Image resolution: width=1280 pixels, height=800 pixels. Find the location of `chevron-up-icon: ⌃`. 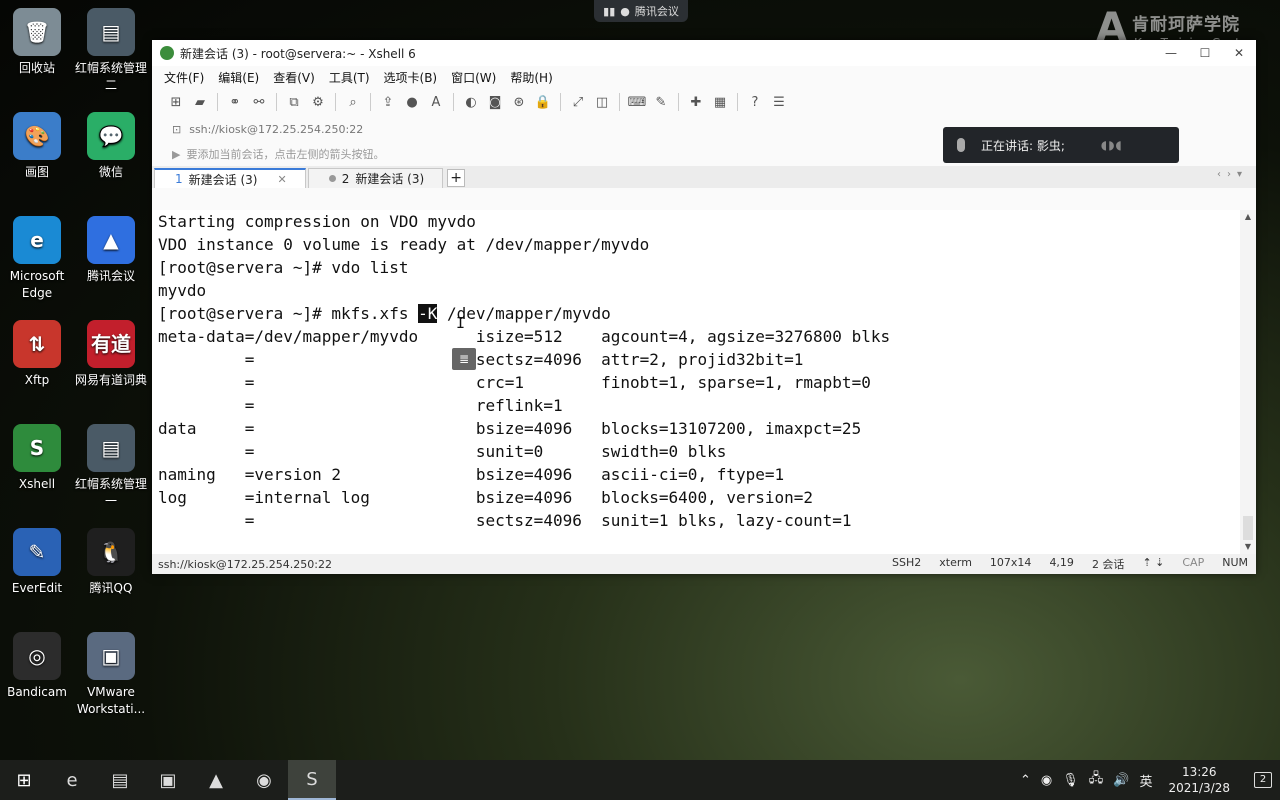

chevron-up-icon: ⌃ is located at coordinates (1025, 780).